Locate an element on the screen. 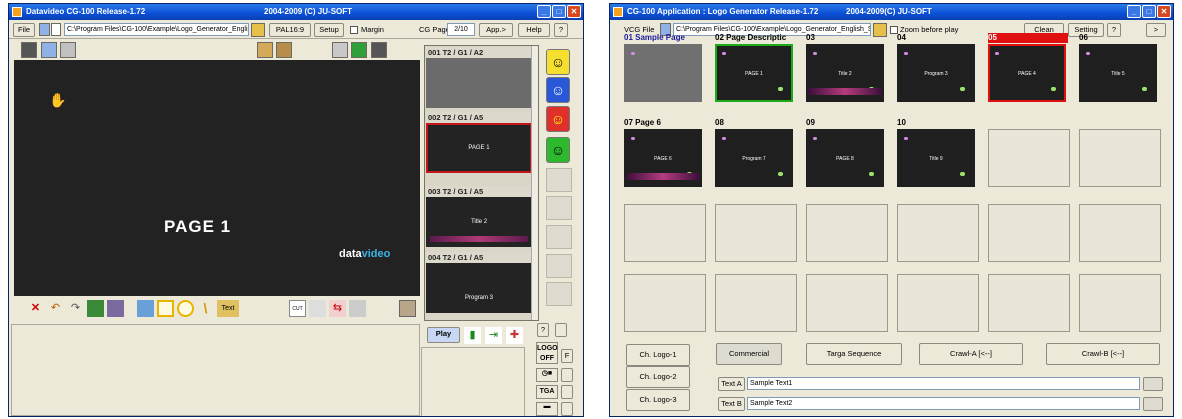 This screenshot has height=419, width=1182. text-b-side-button is located at coordinates (1153, 404).